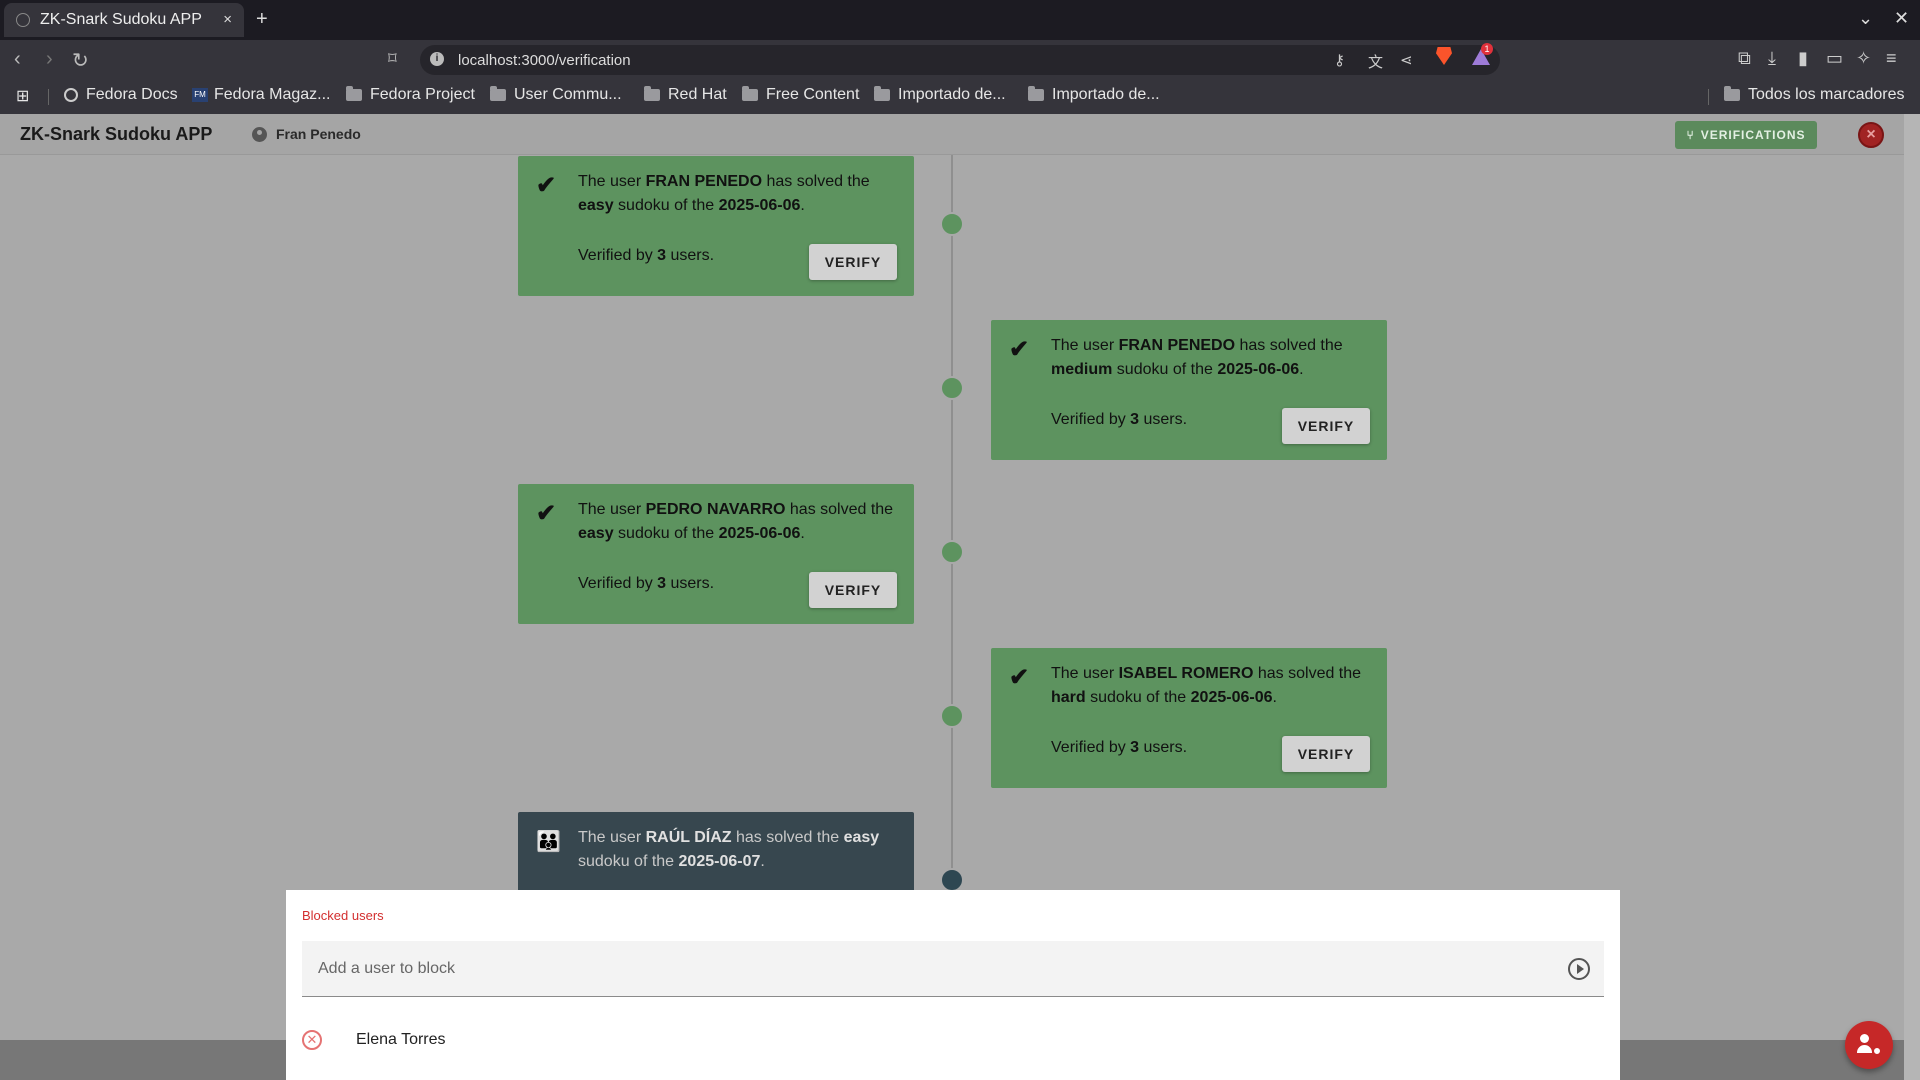 The image size is (1920, 1080). What do you see at coordinates (1891, 58) in the screenshot?
I see `menu-icon: ≡` at bounding box center [1891, 58].